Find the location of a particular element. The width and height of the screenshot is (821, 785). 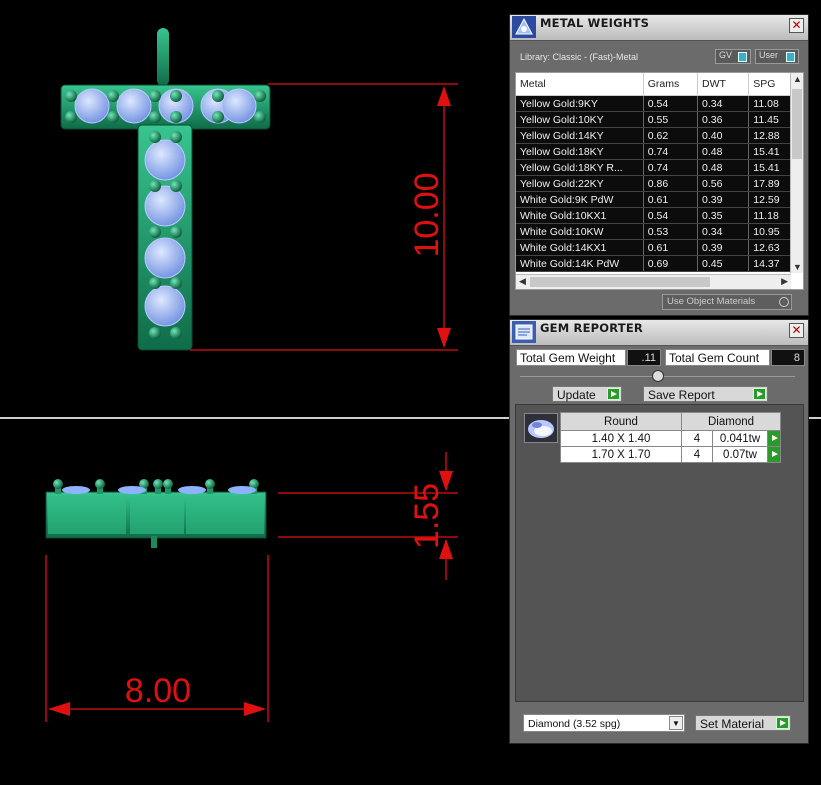

set-material-button: Set Material is located at coordinates (743, 723).